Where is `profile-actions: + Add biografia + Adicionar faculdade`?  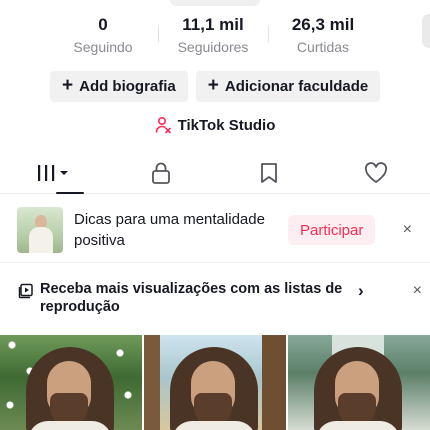 profile-actions: + Add biografia + Adicionar faculdade is located at coordinates (215, 86).